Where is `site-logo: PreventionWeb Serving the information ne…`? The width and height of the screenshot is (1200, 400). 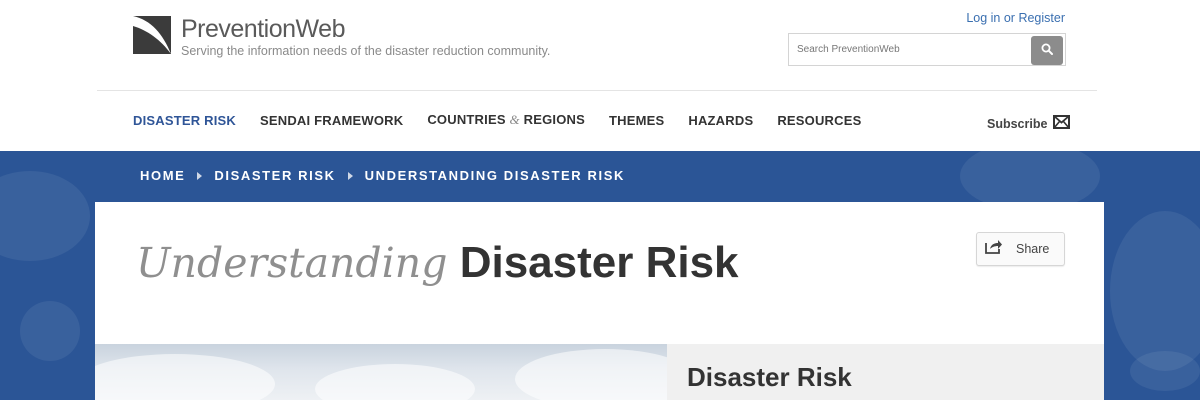
site-logo: PreventionWeb Serving the information ne… is located at coordinates (341, 37).